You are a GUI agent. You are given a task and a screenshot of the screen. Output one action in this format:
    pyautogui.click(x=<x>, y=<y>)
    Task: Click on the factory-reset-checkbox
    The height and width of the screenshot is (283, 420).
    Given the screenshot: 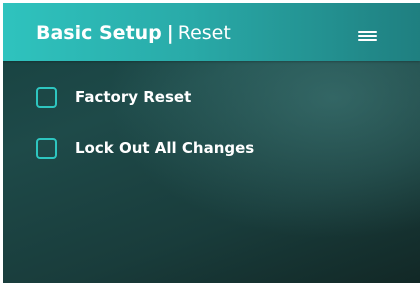 What is the action you would take?
    pyautogui.click(x=46, y=97)
    